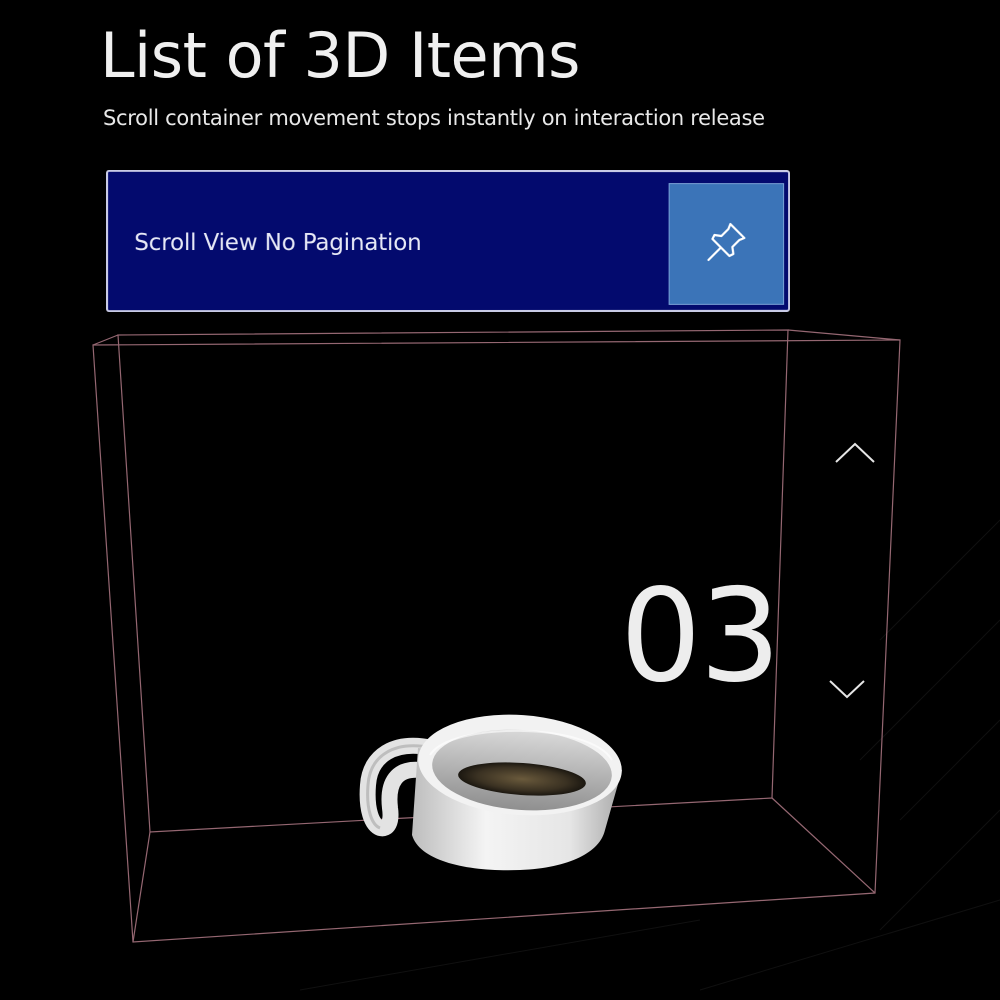 This screenshot has width=1000, height=1000. I want to click on current-item-number: 03, so click(699, 637).